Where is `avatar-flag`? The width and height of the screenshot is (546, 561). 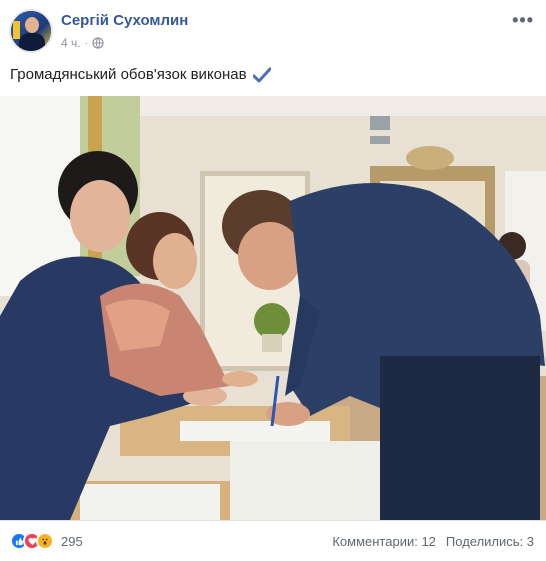 avatar-flag is located at coordinates (16, 30).